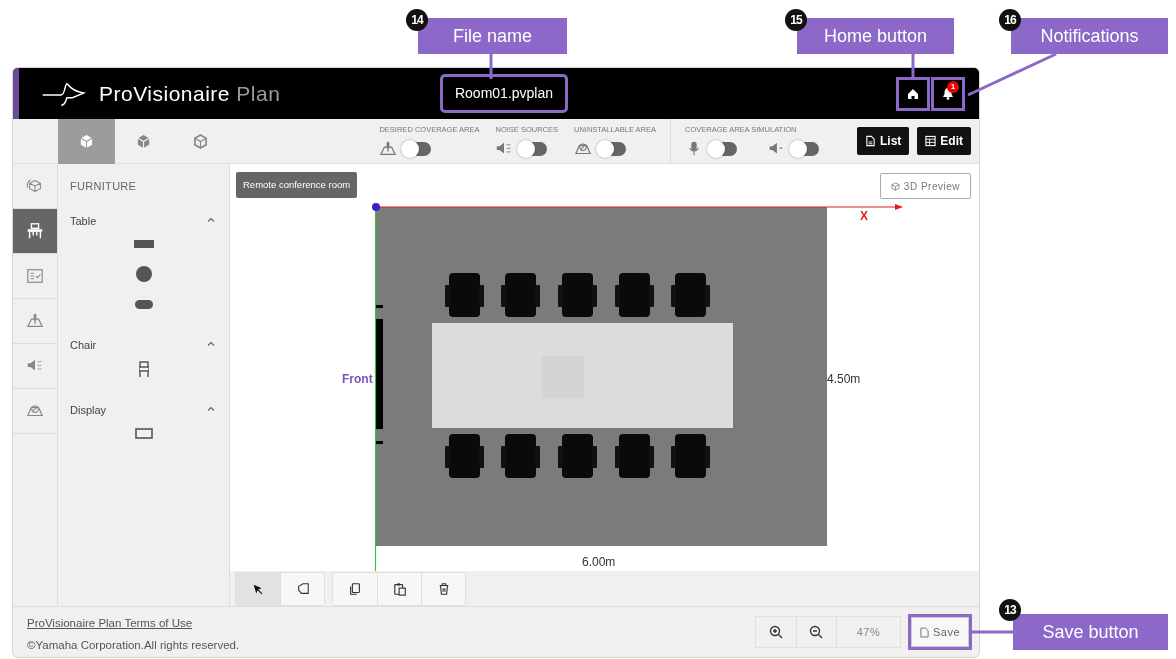  What do you see at coordinates (1010, 610) in the screenshot?
I see `callout-number: 13` at bounding box center [1010, 610].